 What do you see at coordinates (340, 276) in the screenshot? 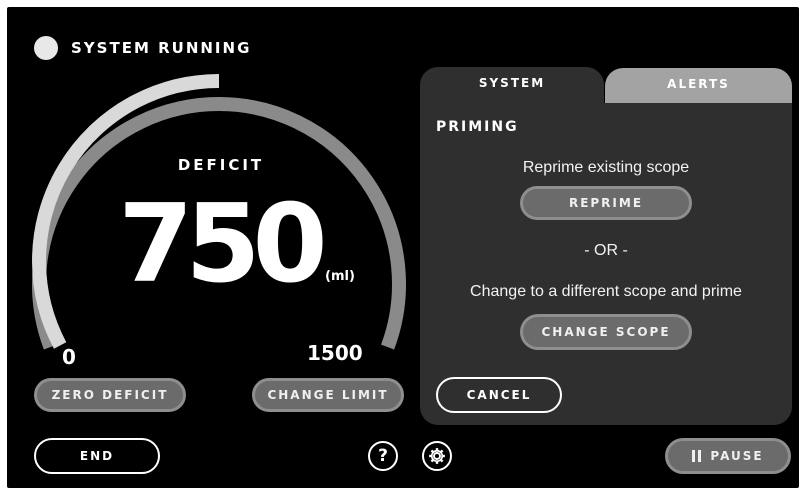
I see `deficit-unit: (ml)` at bounding box center [340, 276].